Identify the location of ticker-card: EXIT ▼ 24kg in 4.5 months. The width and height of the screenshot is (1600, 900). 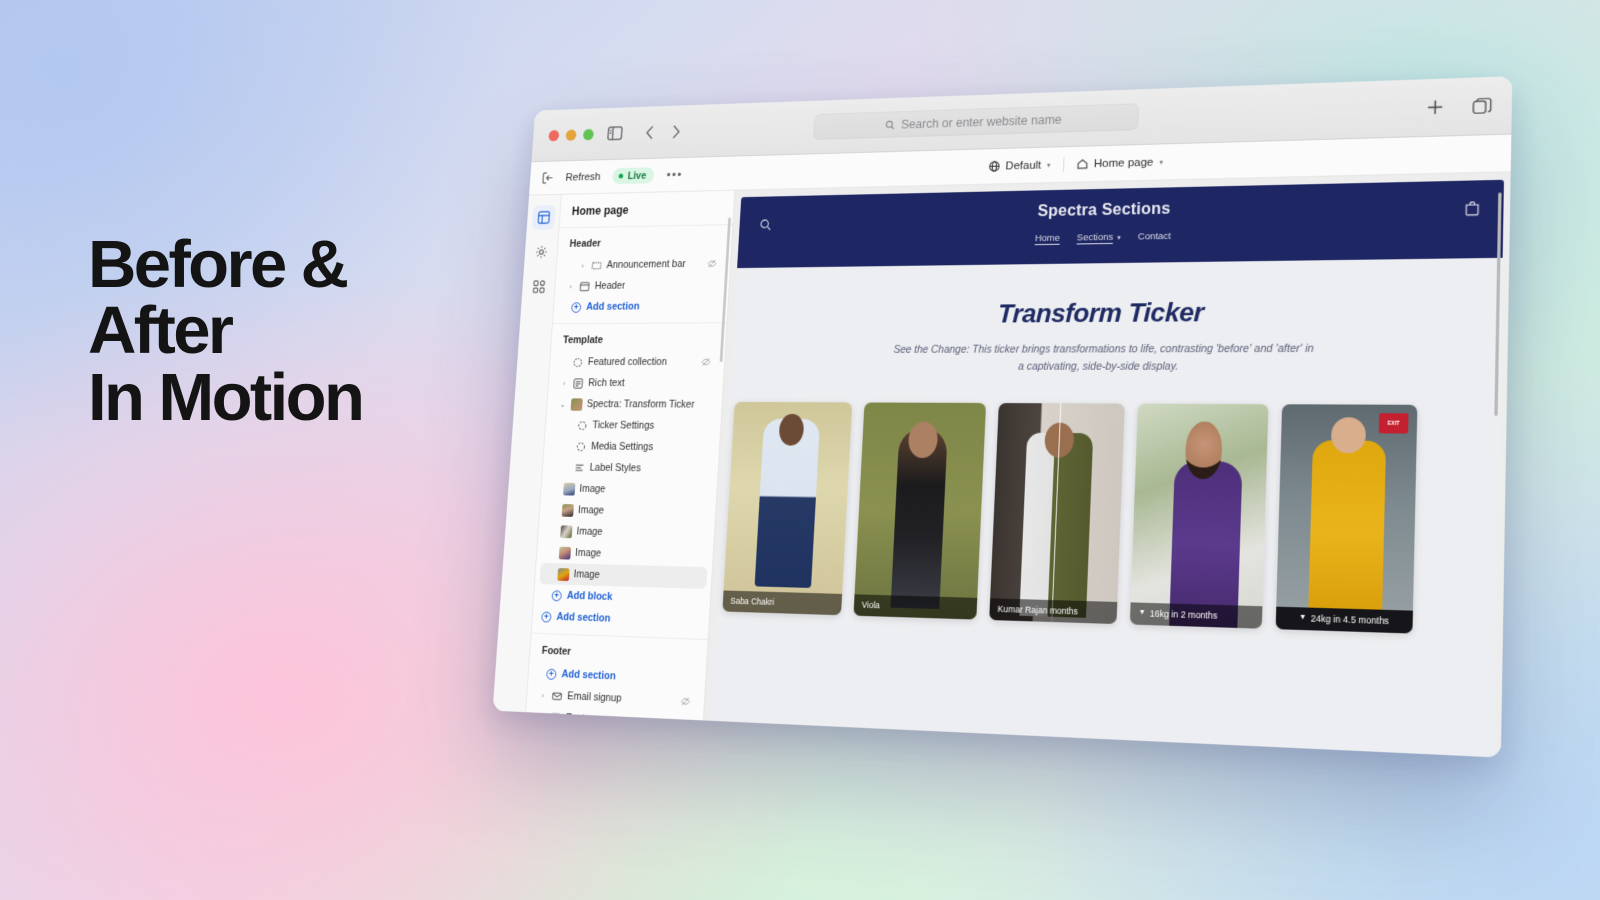
(1346, 518).